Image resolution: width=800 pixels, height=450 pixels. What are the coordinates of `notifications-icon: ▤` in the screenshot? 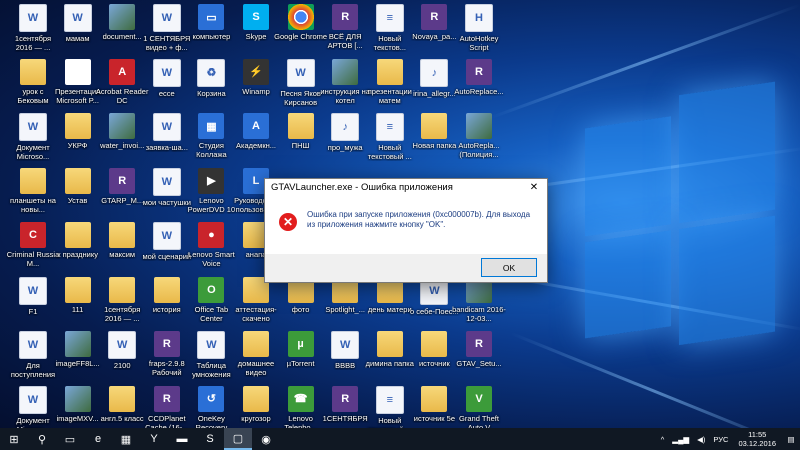 It's located at (791, 439).